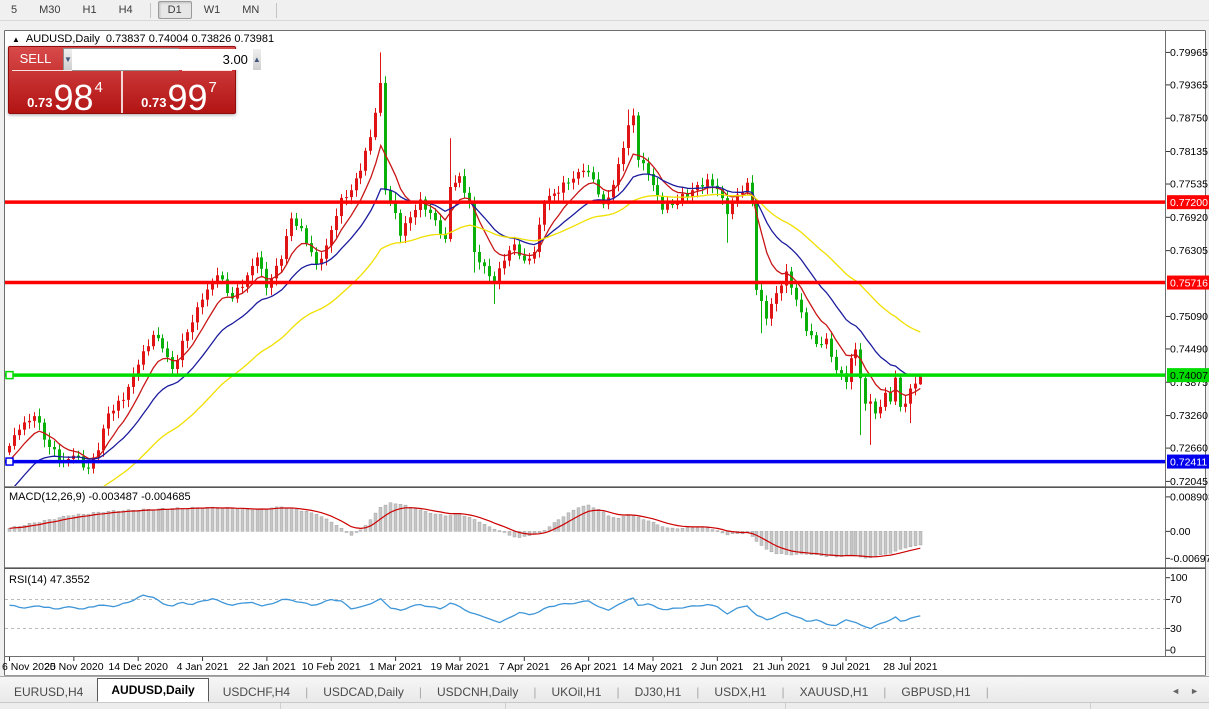 The height and width of the screenshot is (709, 1209). I want to click on svg-text: -0.006977, so click(1189, 559).